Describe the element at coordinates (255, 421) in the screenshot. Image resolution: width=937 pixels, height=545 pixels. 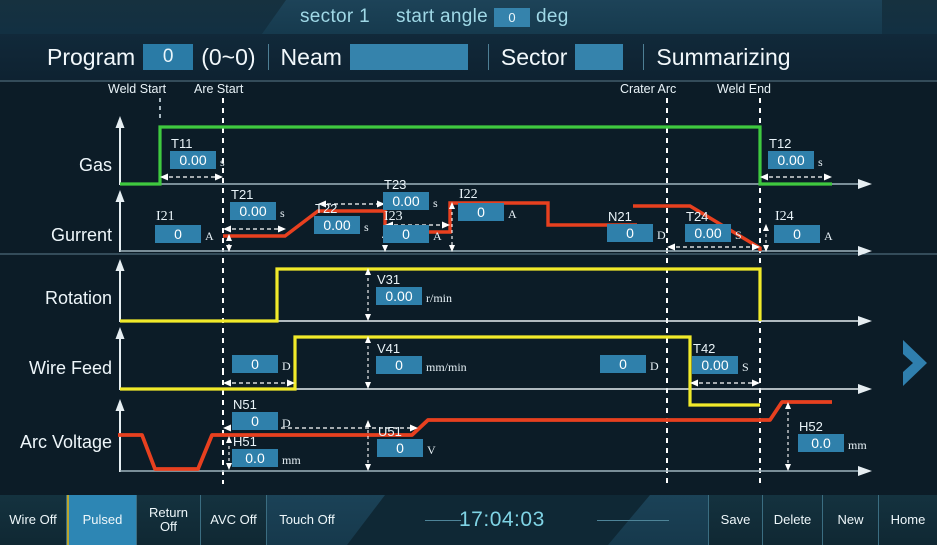
I see `param-N51-value: 0` at that location.